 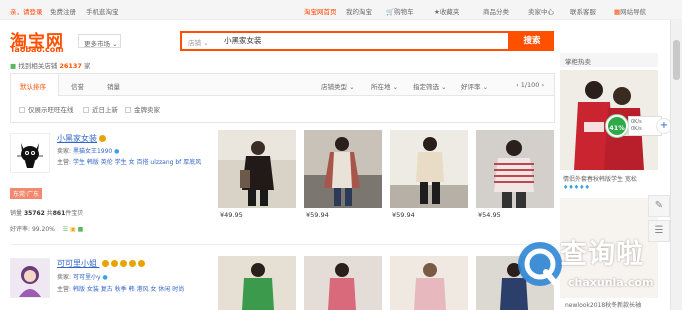 I want to click on watermark-url: chaxunla.com, so click(x=611, y=282).